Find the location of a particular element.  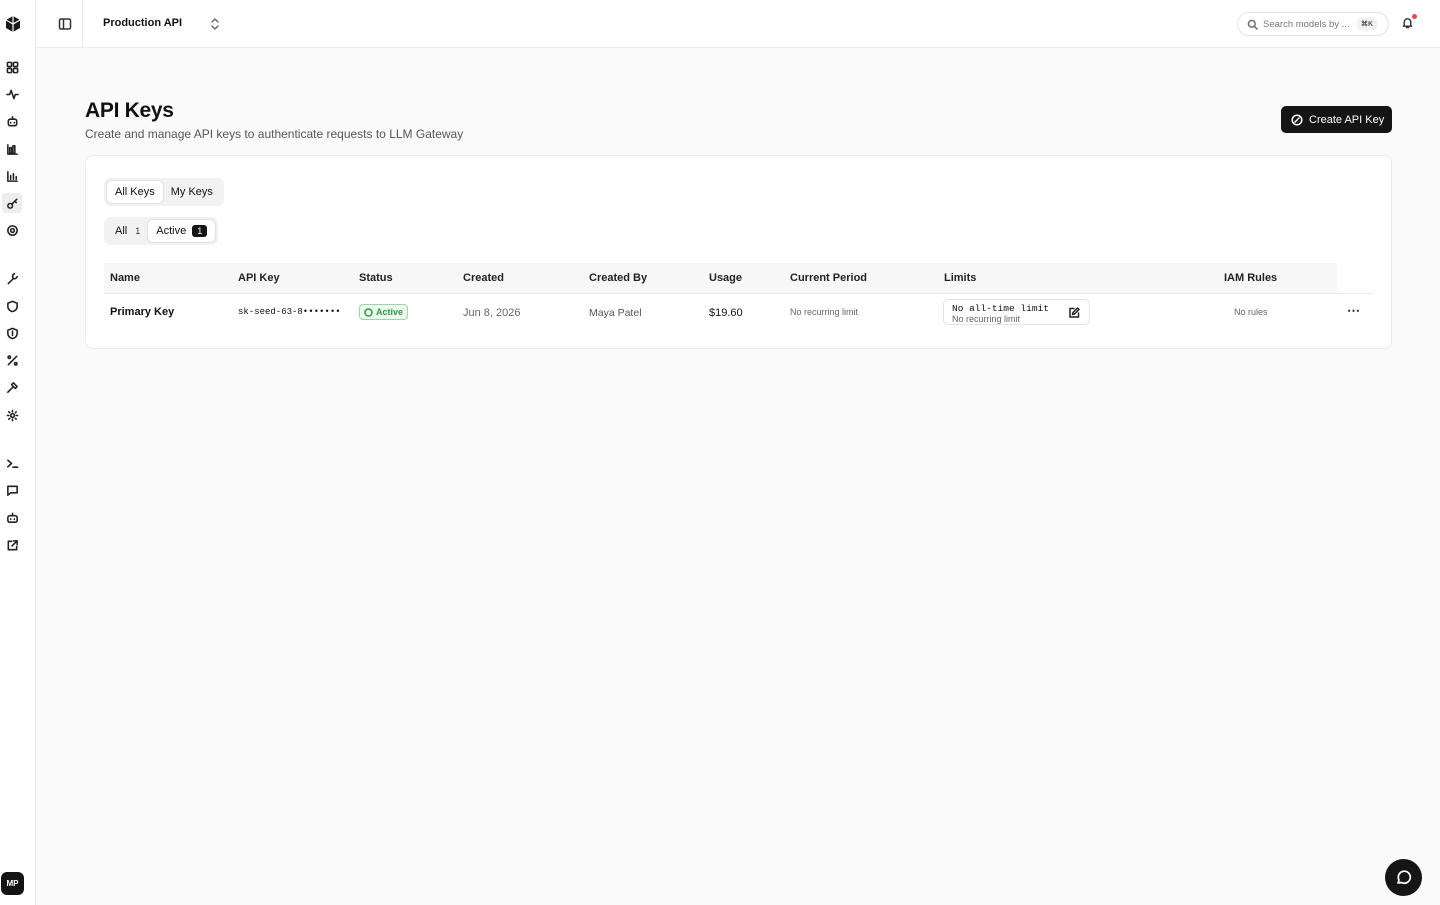

limit-all-time: No all-time limit is located at coordinates (1000, 308).